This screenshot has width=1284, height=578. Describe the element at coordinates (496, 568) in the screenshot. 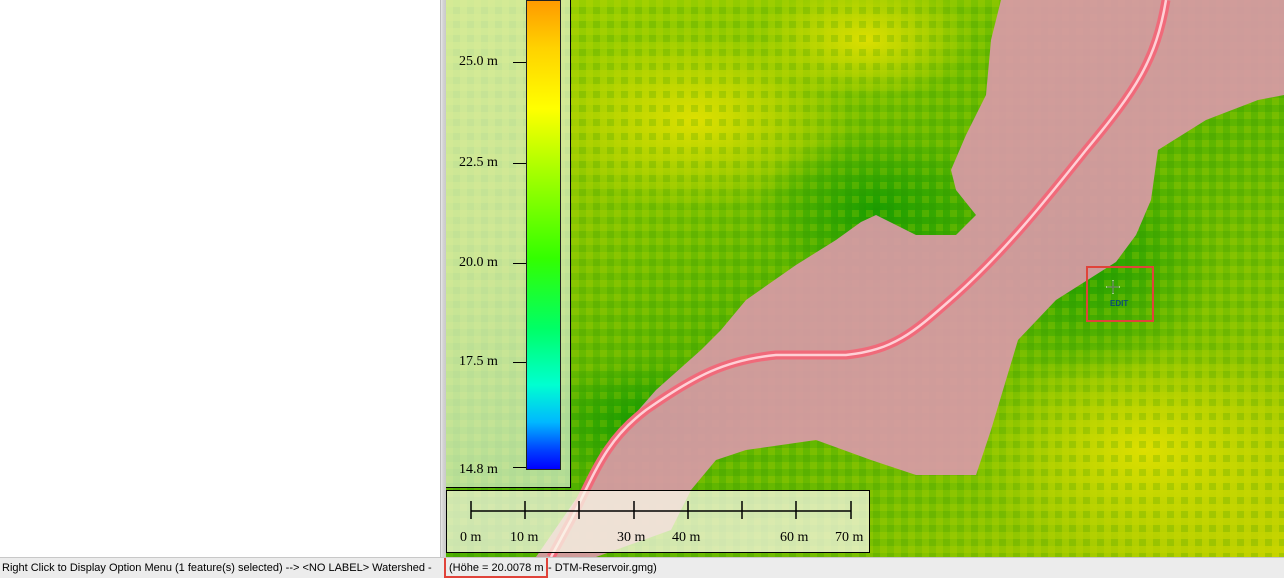

I see `status-value-highlight` at that location.